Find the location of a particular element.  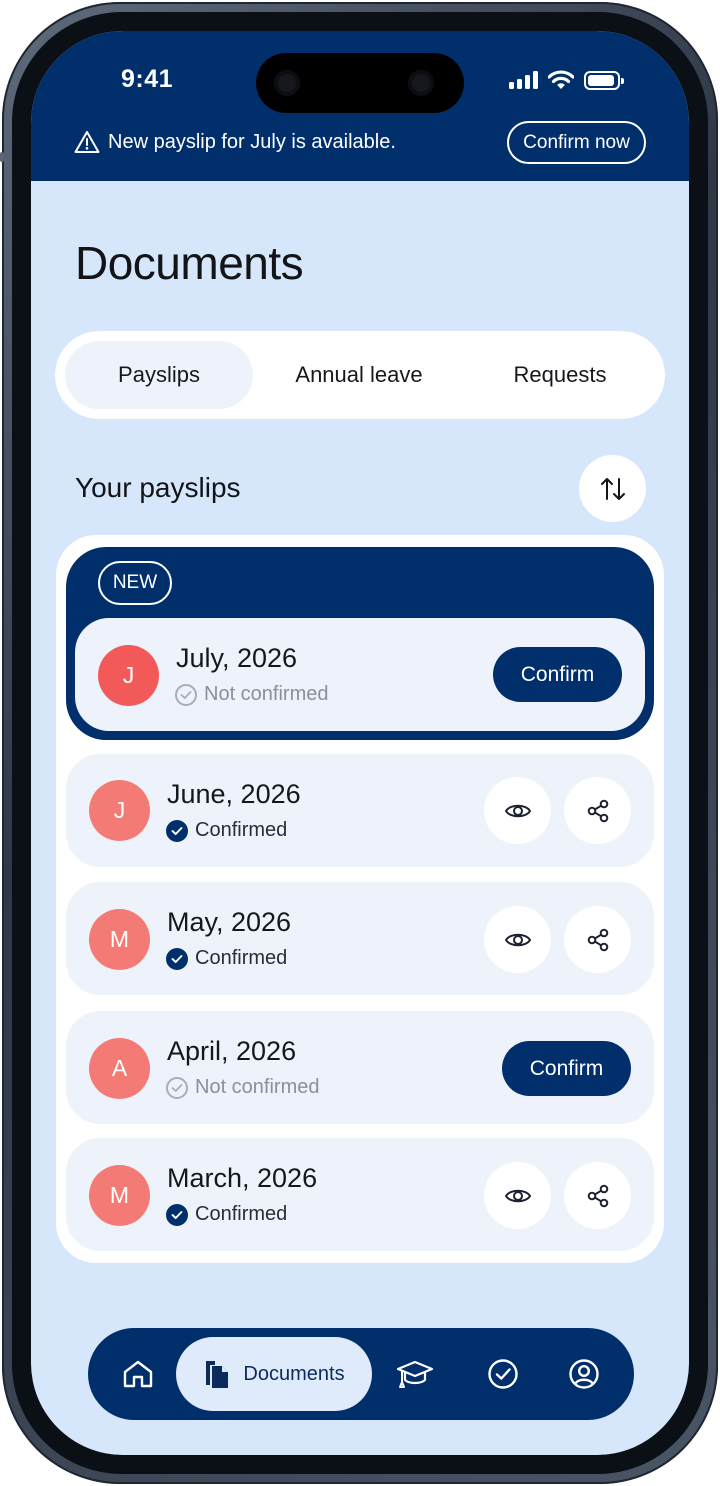

home-icon is located at coordinates (138, 1374).